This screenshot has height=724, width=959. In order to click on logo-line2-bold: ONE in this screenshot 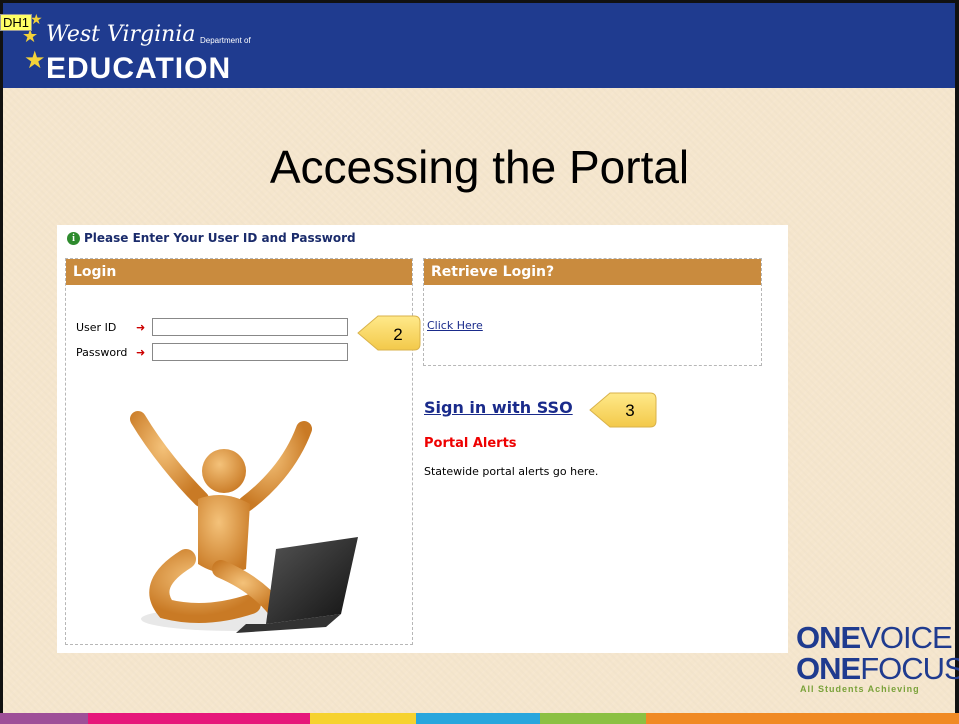, I will do `click(828, 668)`.